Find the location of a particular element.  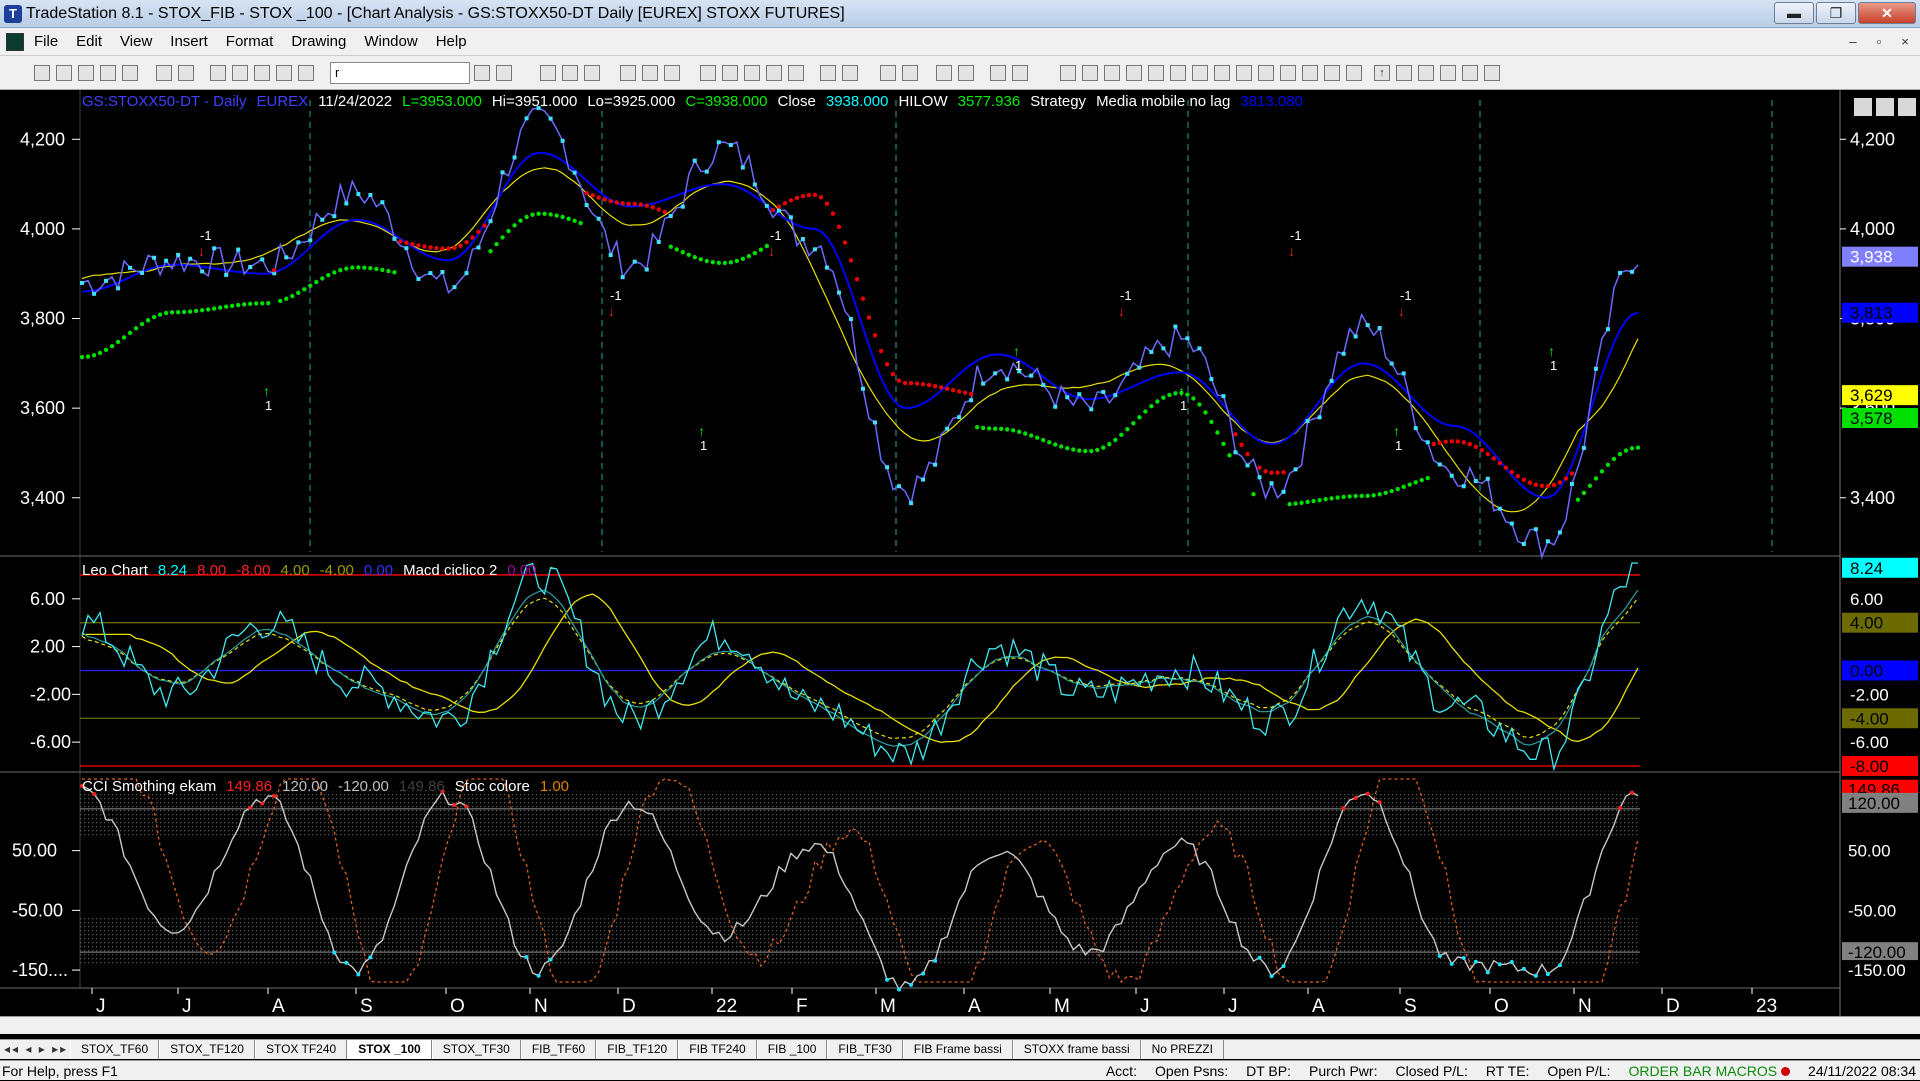

zoom-in-icon is located at coordinates (888, 73).